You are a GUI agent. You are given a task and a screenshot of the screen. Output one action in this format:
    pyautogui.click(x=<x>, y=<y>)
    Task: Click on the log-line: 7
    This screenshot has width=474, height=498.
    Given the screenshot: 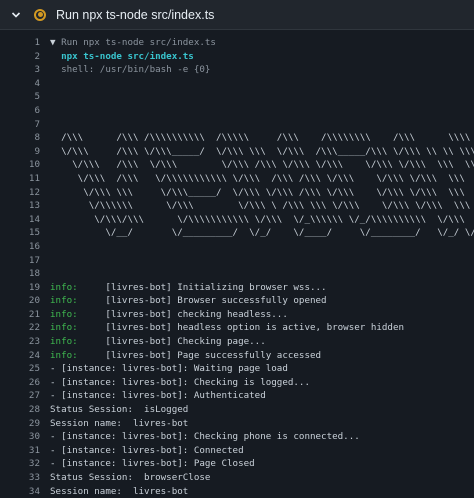 What is the action you would take?
    pyautogui.click(x=237, y=125)
    